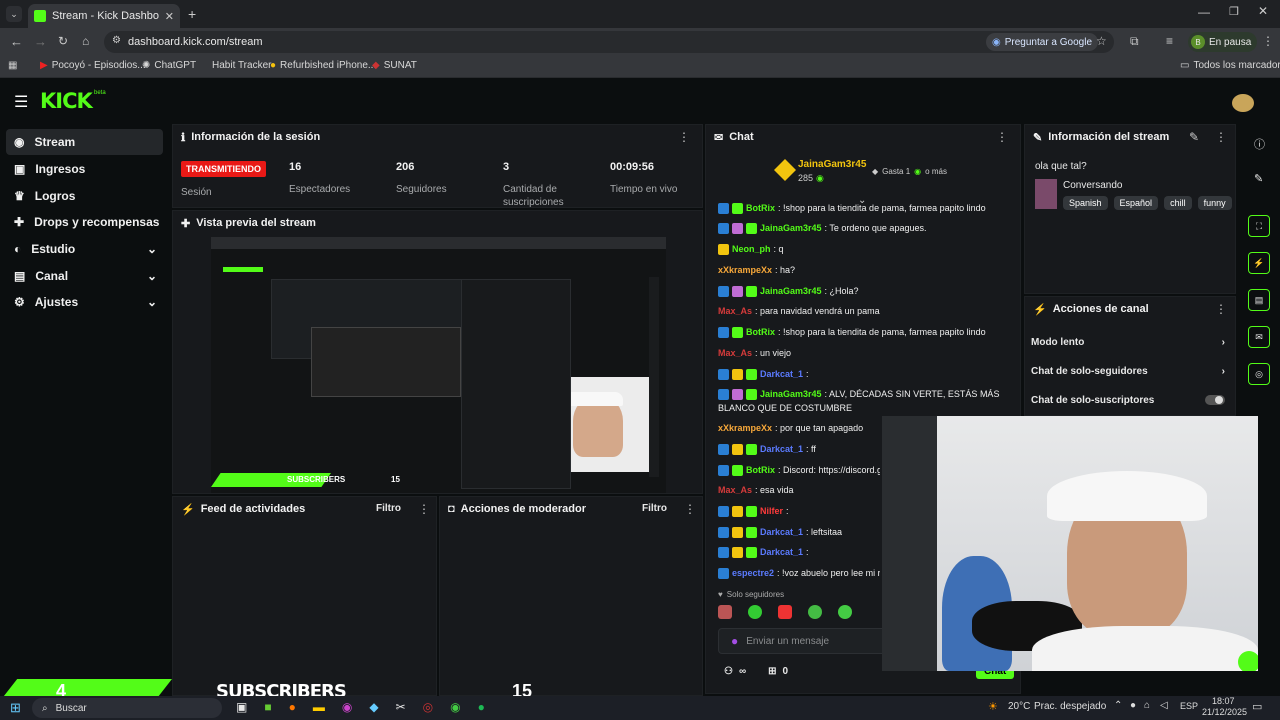 This screenshot has width=1280, height=720. I want to click on kick-logo: KICK, so click(66, 101).